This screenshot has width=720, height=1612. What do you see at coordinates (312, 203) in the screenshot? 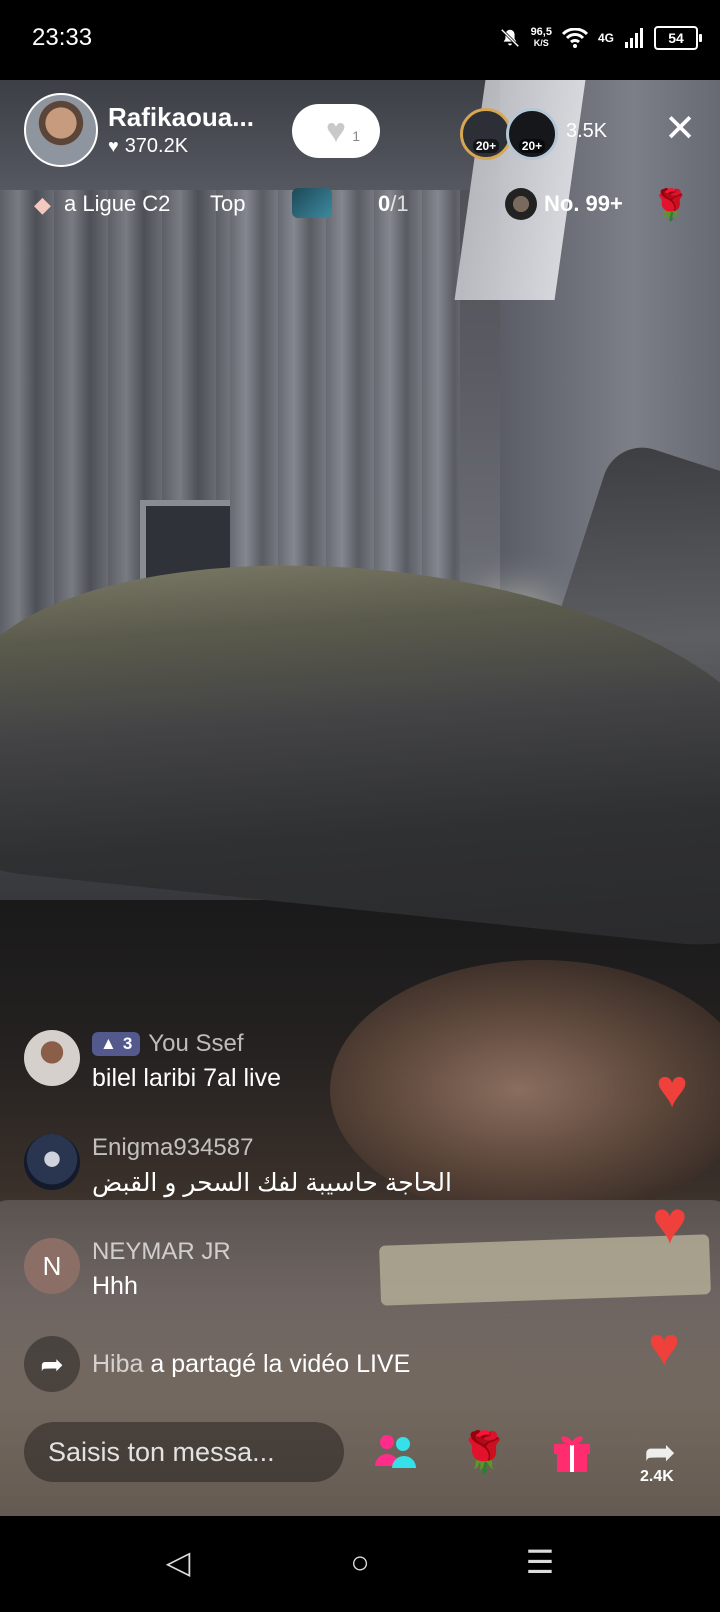
I see `team-badge-icon` at bounding box center [312, 203].